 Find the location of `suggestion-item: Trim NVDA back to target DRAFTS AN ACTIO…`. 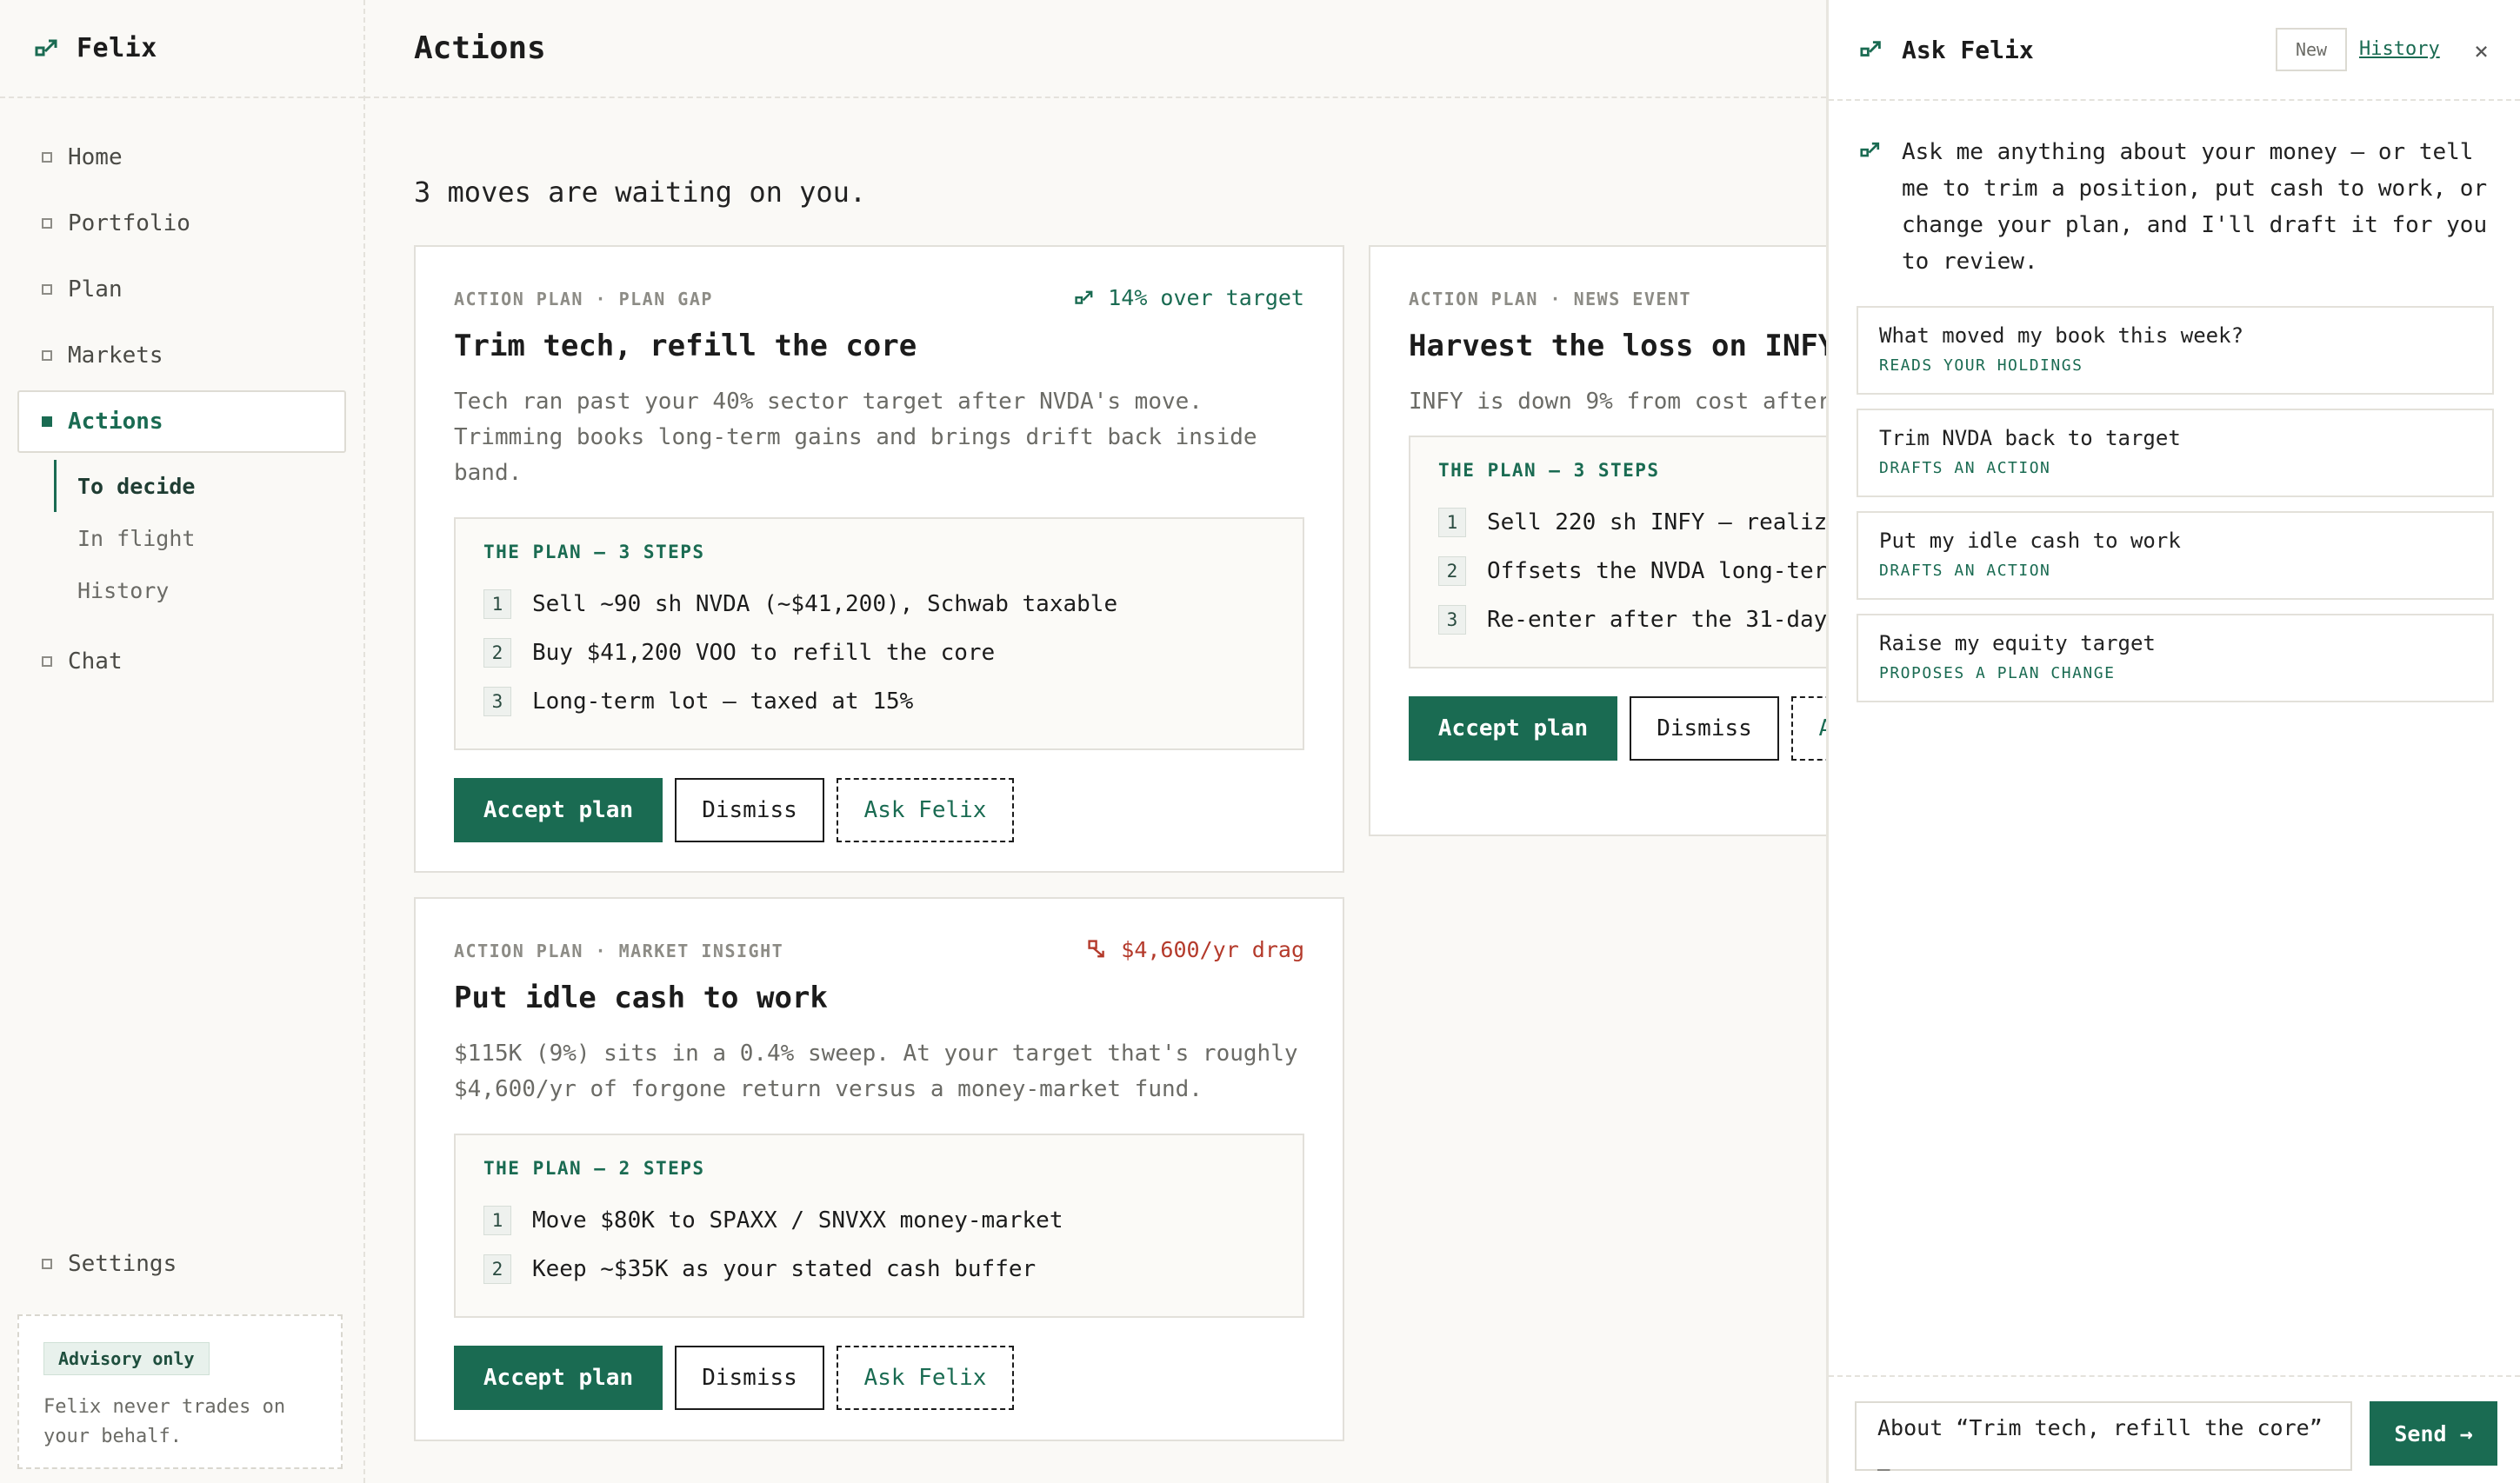

suggestion-item: Trim NVDA back to target DRAFTS AN ACTIO… is located at coordinates (2175, 453).